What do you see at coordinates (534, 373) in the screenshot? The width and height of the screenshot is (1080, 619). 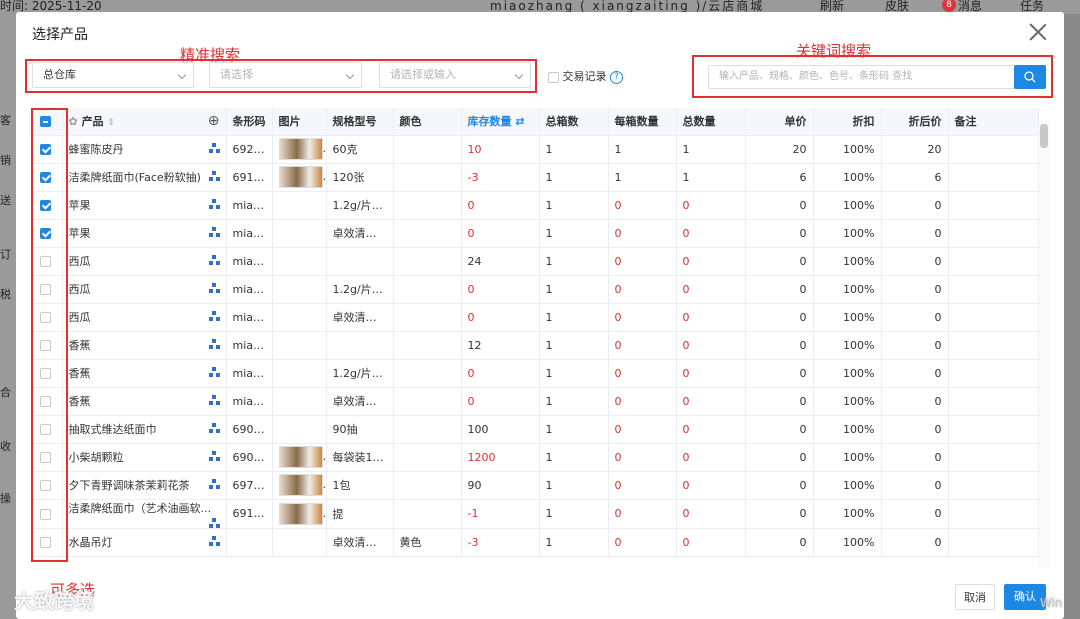 I see `table-row: 香蕉 miao... 1.2g/片*... 0 1 0 0 0 100% 0` at bounding box center [534, 373].